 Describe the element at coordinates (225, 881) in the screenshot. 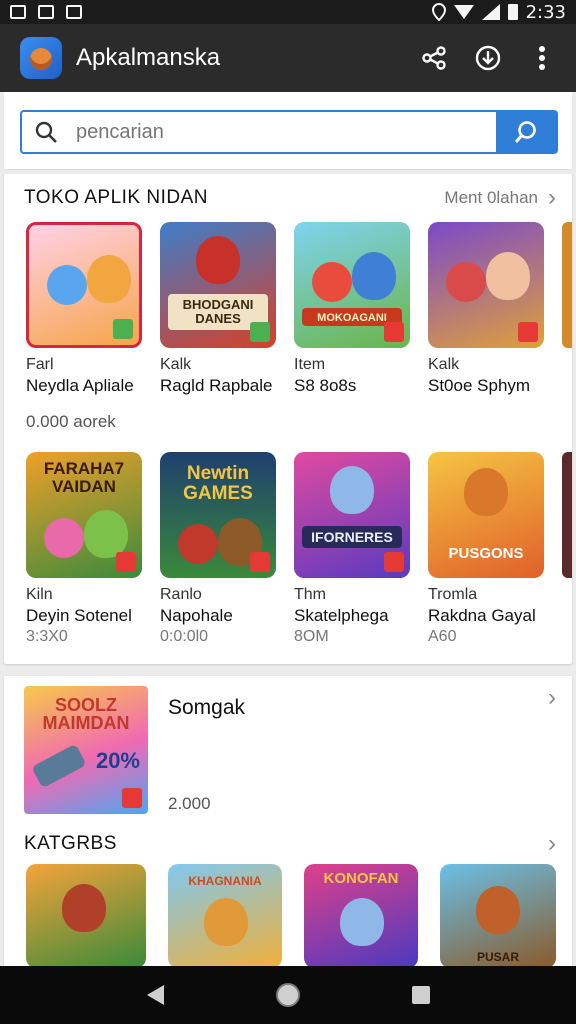

I see `thumbnail-art-text: KHAGNANIA` at that location.